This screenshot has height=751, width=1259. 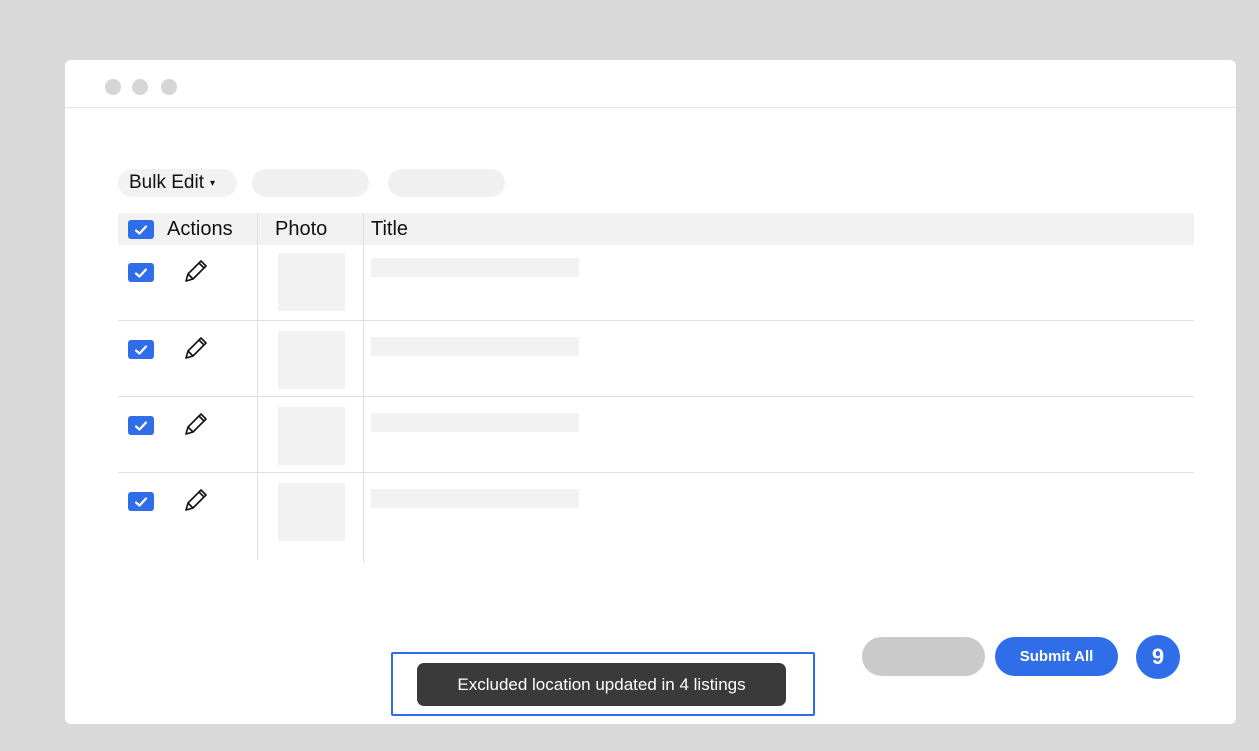 I want to click on column-header-actions: Actions, so click(x=200, y=229).